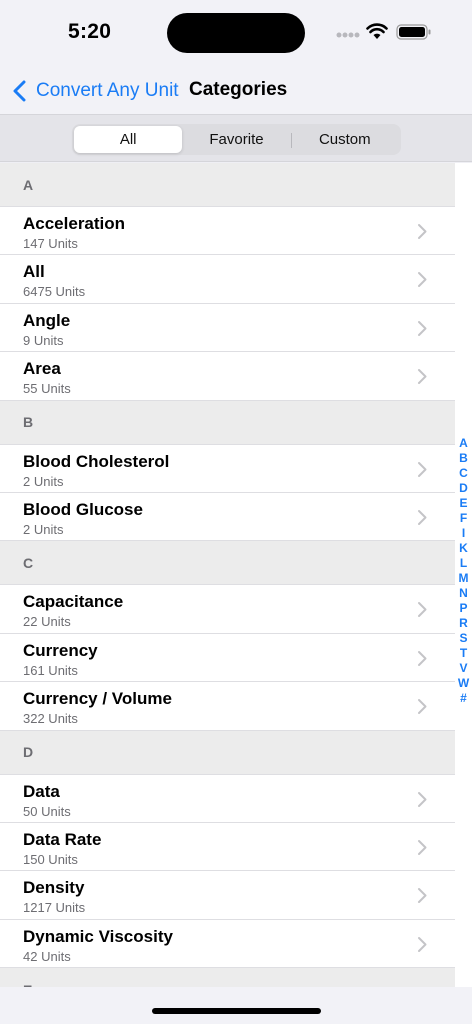 Image resolution: width=472 pixels, height=1024 pixels. What do you see at coordinates (41, 791) in the screenshot?
I see `row-title: Data` at bounding box center [41, 791].